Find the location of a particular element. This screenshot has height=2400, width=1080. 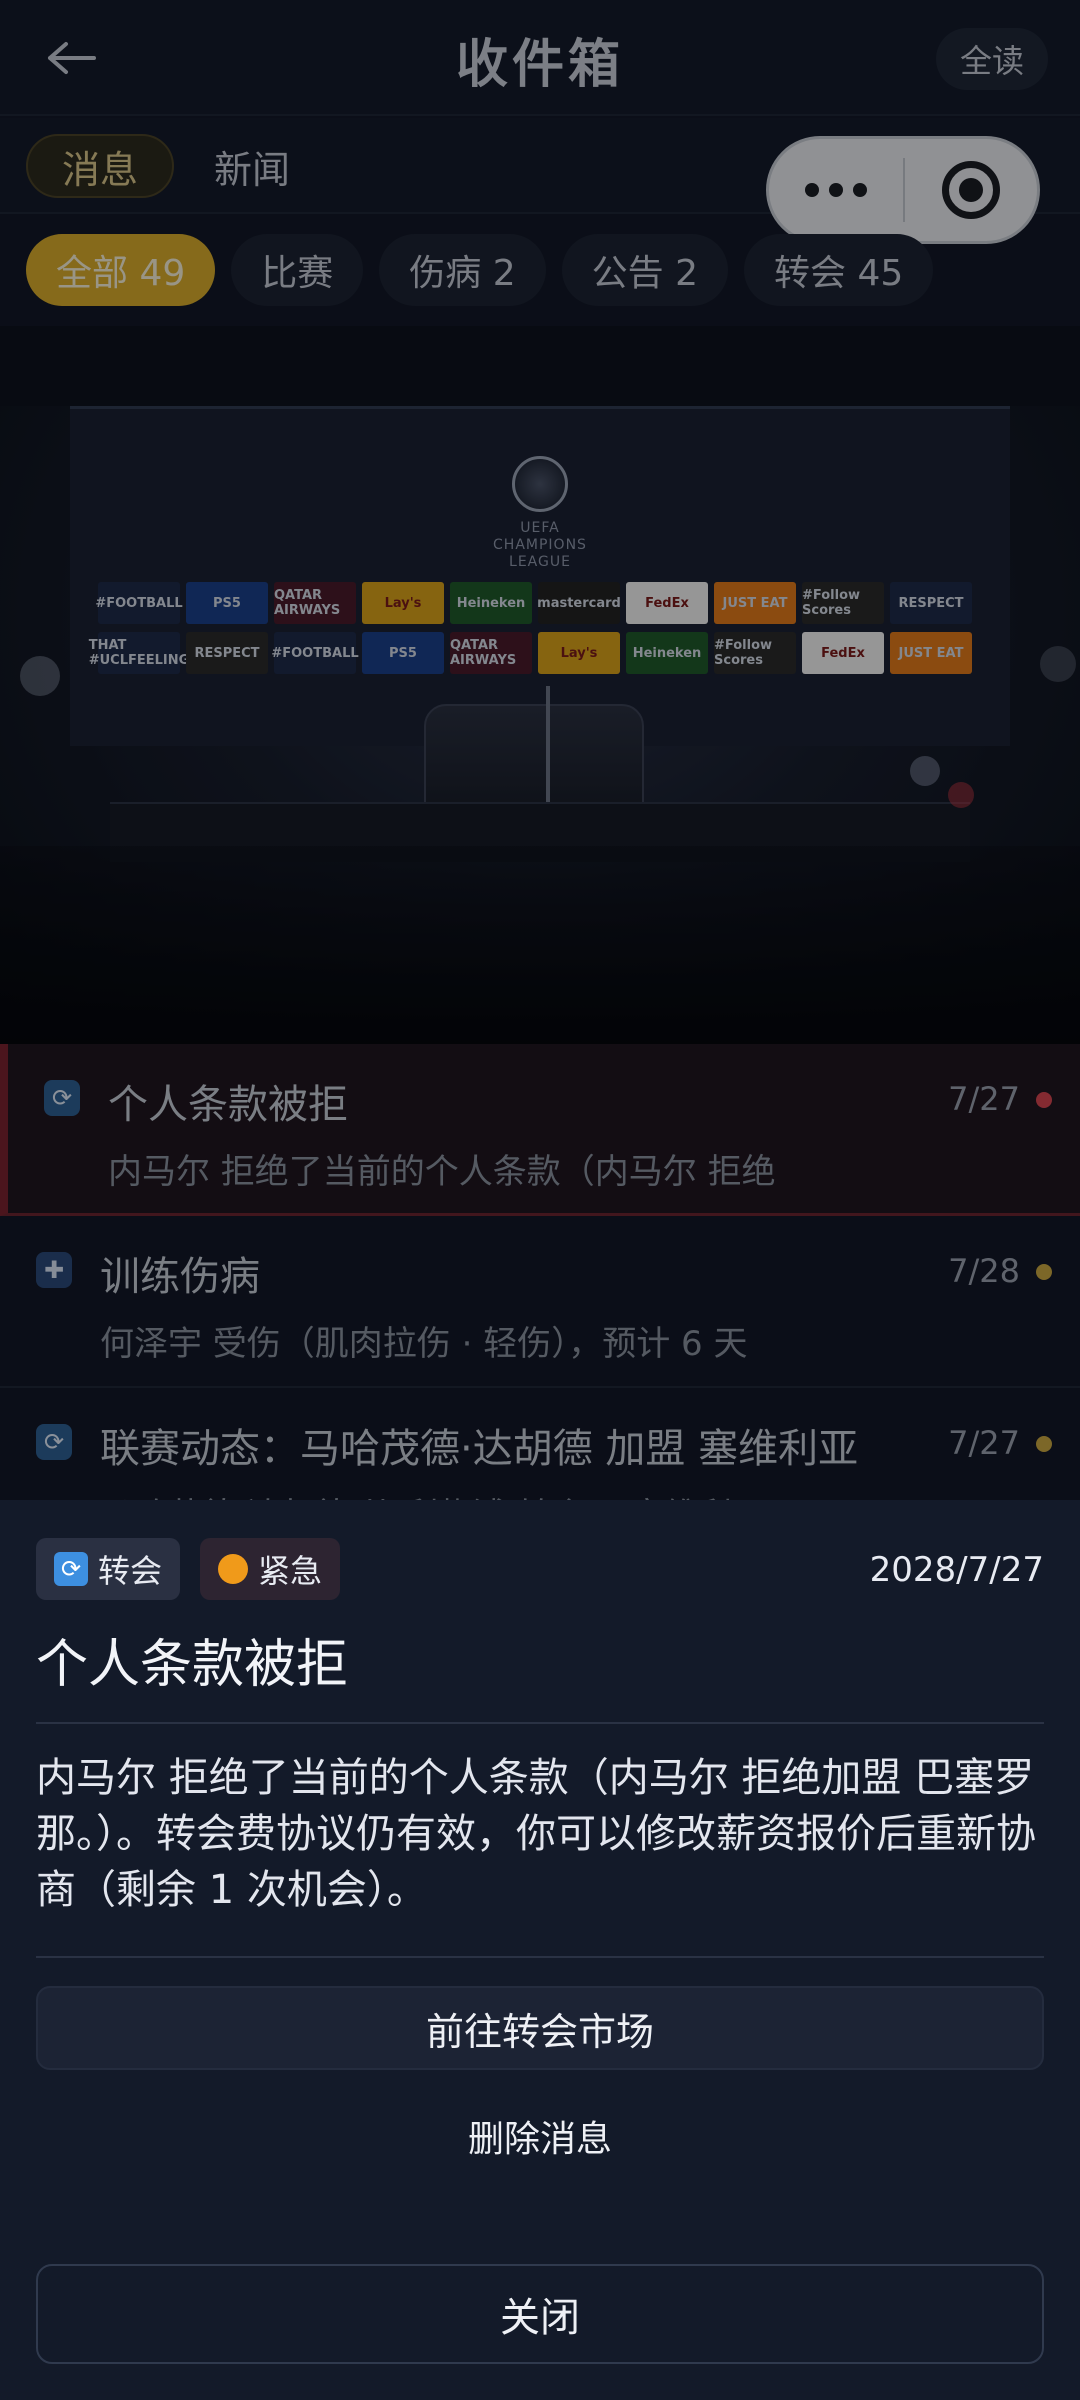

urgent-tag: 紧急 is located at coordinates (270, 1569).